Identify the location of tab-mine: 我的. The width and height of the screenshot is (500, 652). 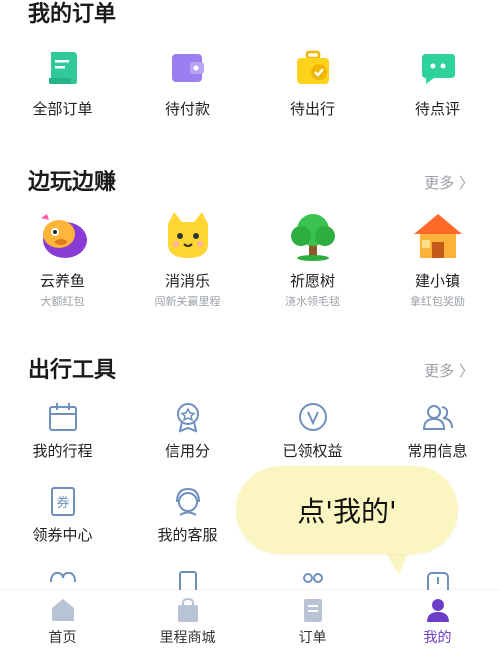
(437, 621).